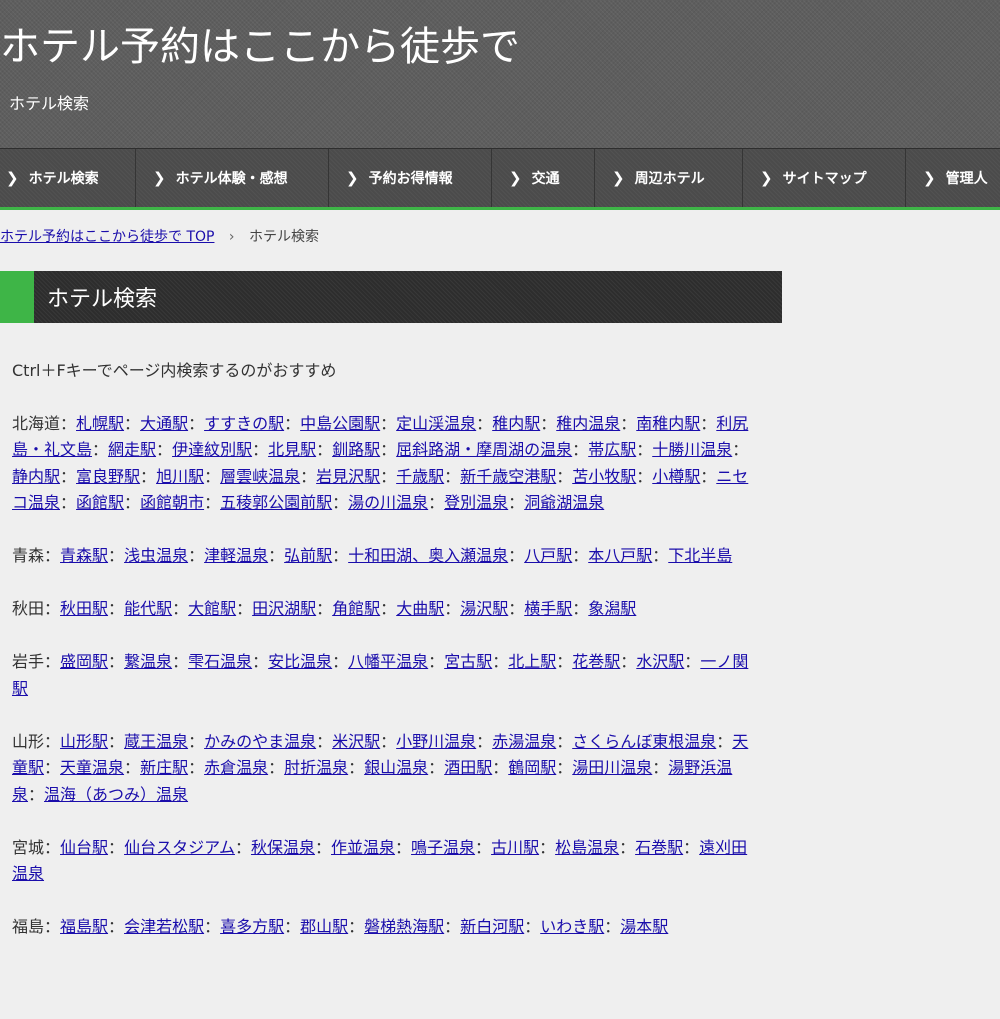 This screenshot has width=1000, height=1019. I want to click on location-link: 定山渓温泉, so click(436, 423).